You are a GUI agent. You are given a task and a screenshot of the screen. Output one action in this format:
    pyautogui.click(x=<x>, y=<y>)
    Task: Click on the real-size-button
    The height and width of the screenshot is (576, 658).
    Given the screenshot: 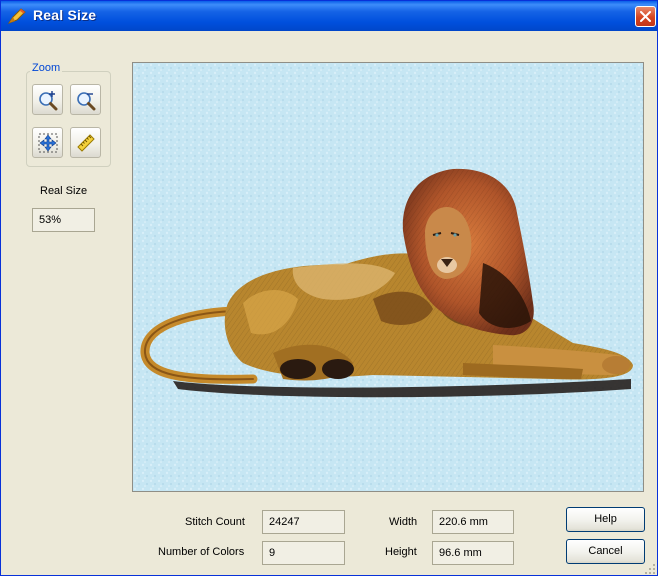 What is the action you would take?
    pyautogui.click(x=85, y=142)
    